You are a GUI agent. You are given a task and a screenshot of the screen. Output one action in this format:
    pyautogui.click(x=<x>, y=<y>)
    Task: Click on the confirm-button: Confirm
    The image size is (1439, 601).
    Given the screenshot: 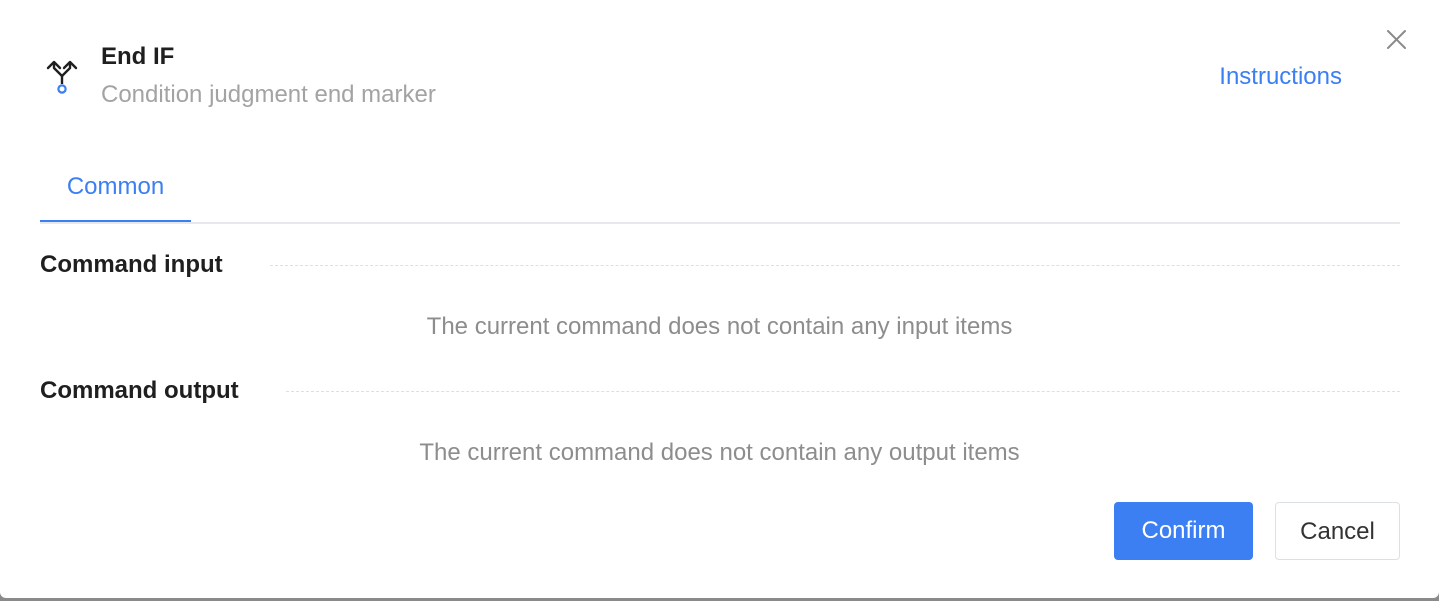 What is the action you would take?
    pyautogui.click(x=1183, y=531)
    